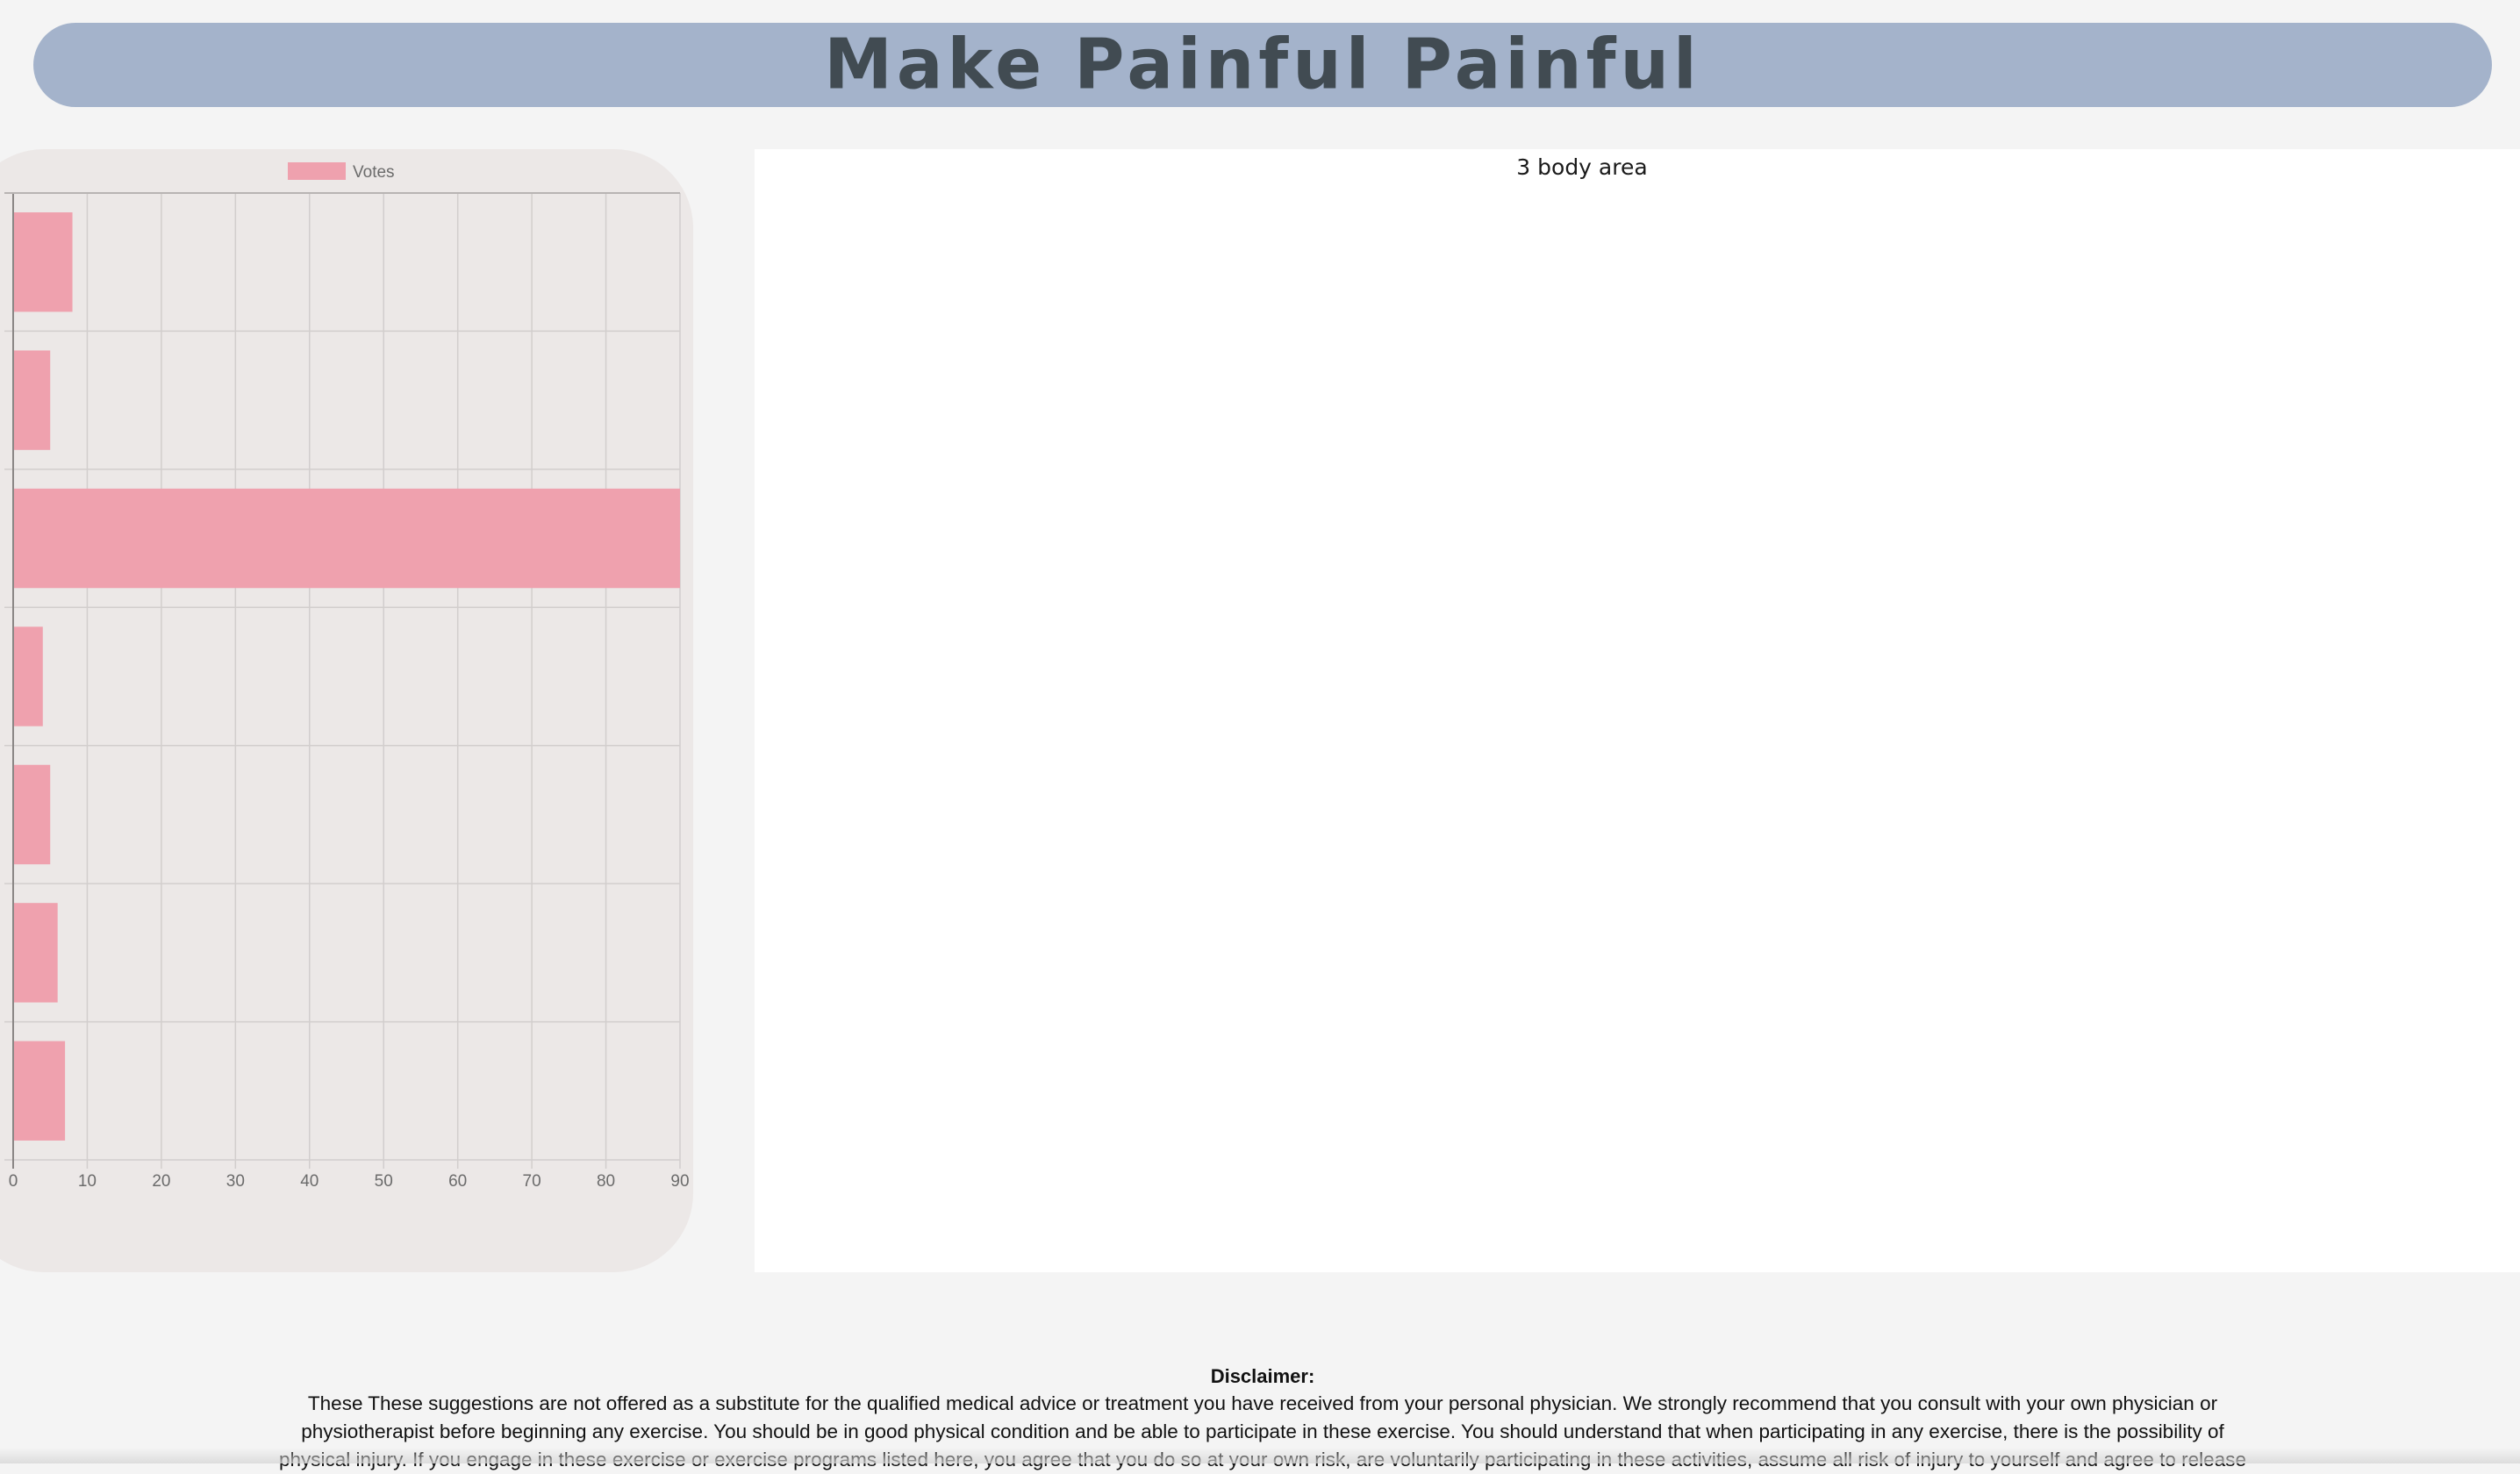 The image size is (2520, 1474). I want to click on x-tick-label-90: 90, so click(679, 1181).